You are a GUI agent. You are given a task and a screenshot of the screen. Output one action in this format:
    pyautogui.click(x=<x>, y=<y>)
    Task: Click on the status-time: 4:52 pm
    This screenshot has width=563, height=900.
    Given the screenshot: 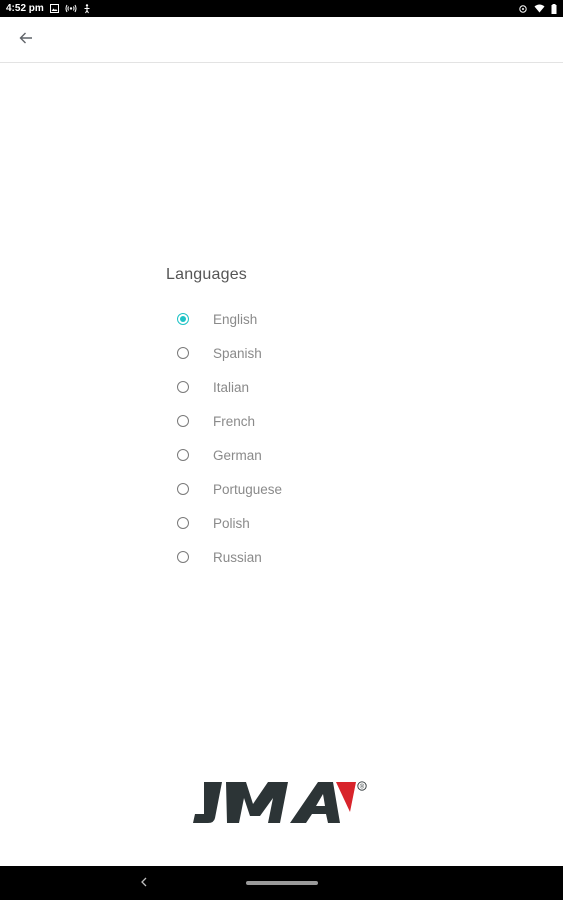 What is the action you would take?
    pyautogui.click(x=25, y=8)
    